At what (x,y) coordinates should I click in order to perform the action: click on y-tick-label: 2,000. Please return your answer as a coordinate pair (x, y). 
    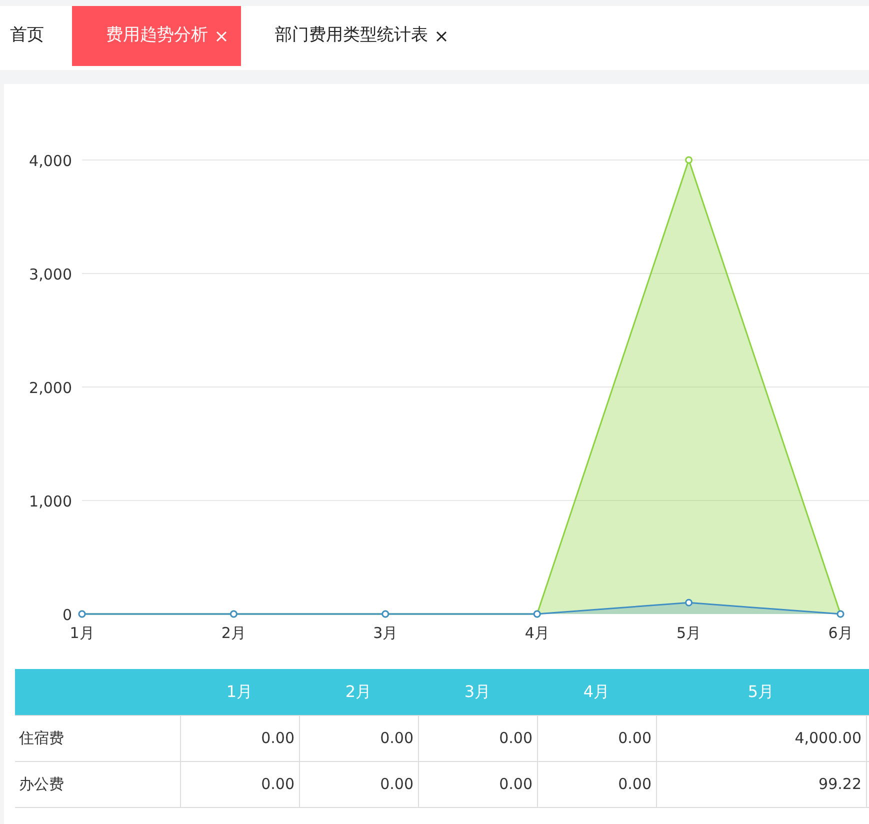
    Looking at the image, I should click on (50, 388).